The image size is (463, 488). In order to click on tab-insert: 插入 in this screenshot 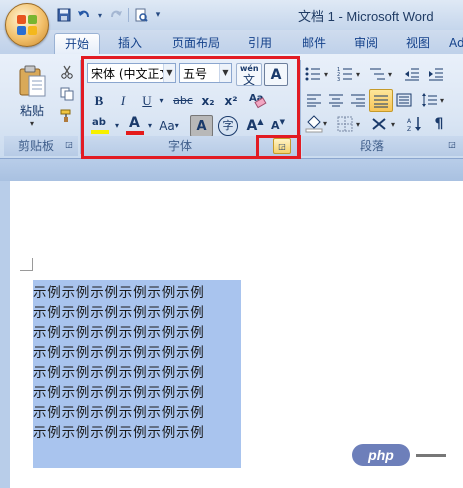, I will do `click(130, 43)`.